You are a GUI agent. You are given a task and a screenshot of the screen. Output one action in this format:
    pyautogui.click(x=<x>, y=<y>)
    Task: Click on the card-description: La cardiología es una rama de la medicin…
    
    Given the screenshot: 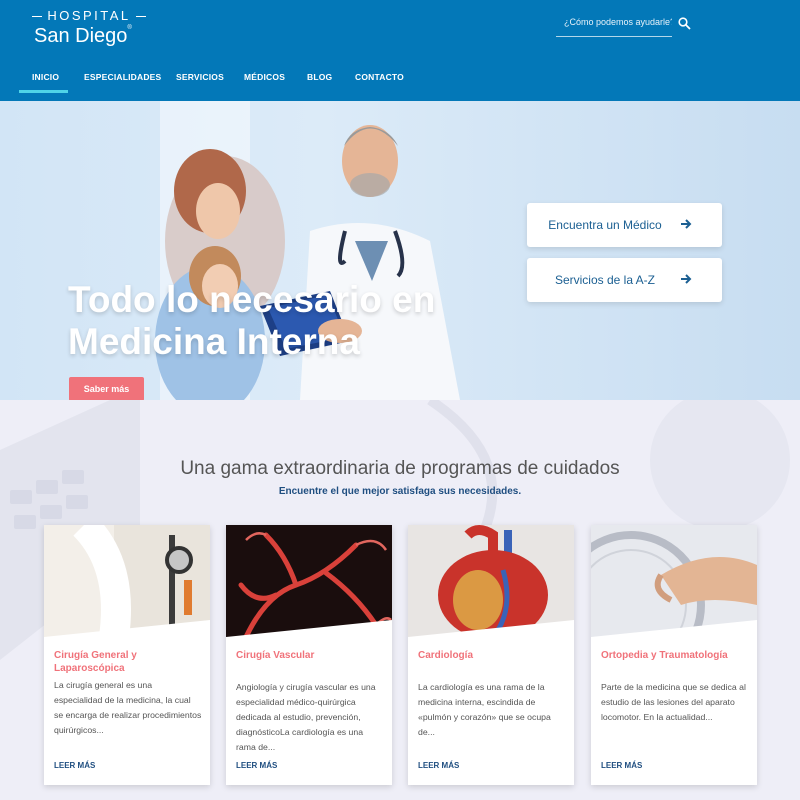 What is the action you would take?
    pyautogui.click(x=484, y=709)
    